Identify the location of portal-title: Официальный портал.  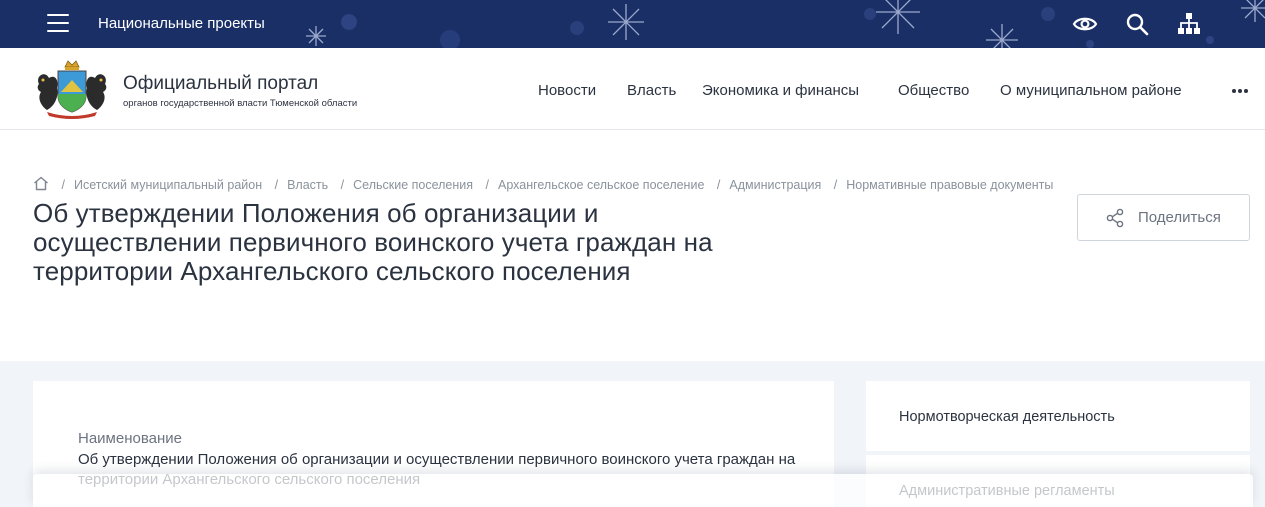
(220, 84).